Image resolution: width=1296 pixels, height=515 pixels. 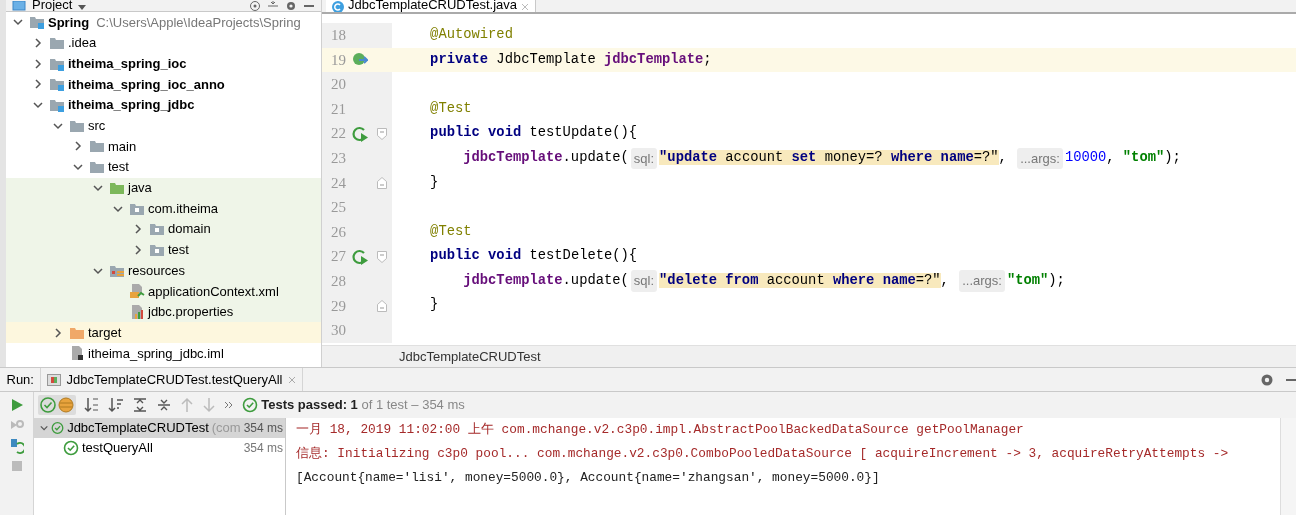 What do you see at coordinates (140, 405) in the screenshot?
I see `expand-all-icon` at bounding box center [140, 405].